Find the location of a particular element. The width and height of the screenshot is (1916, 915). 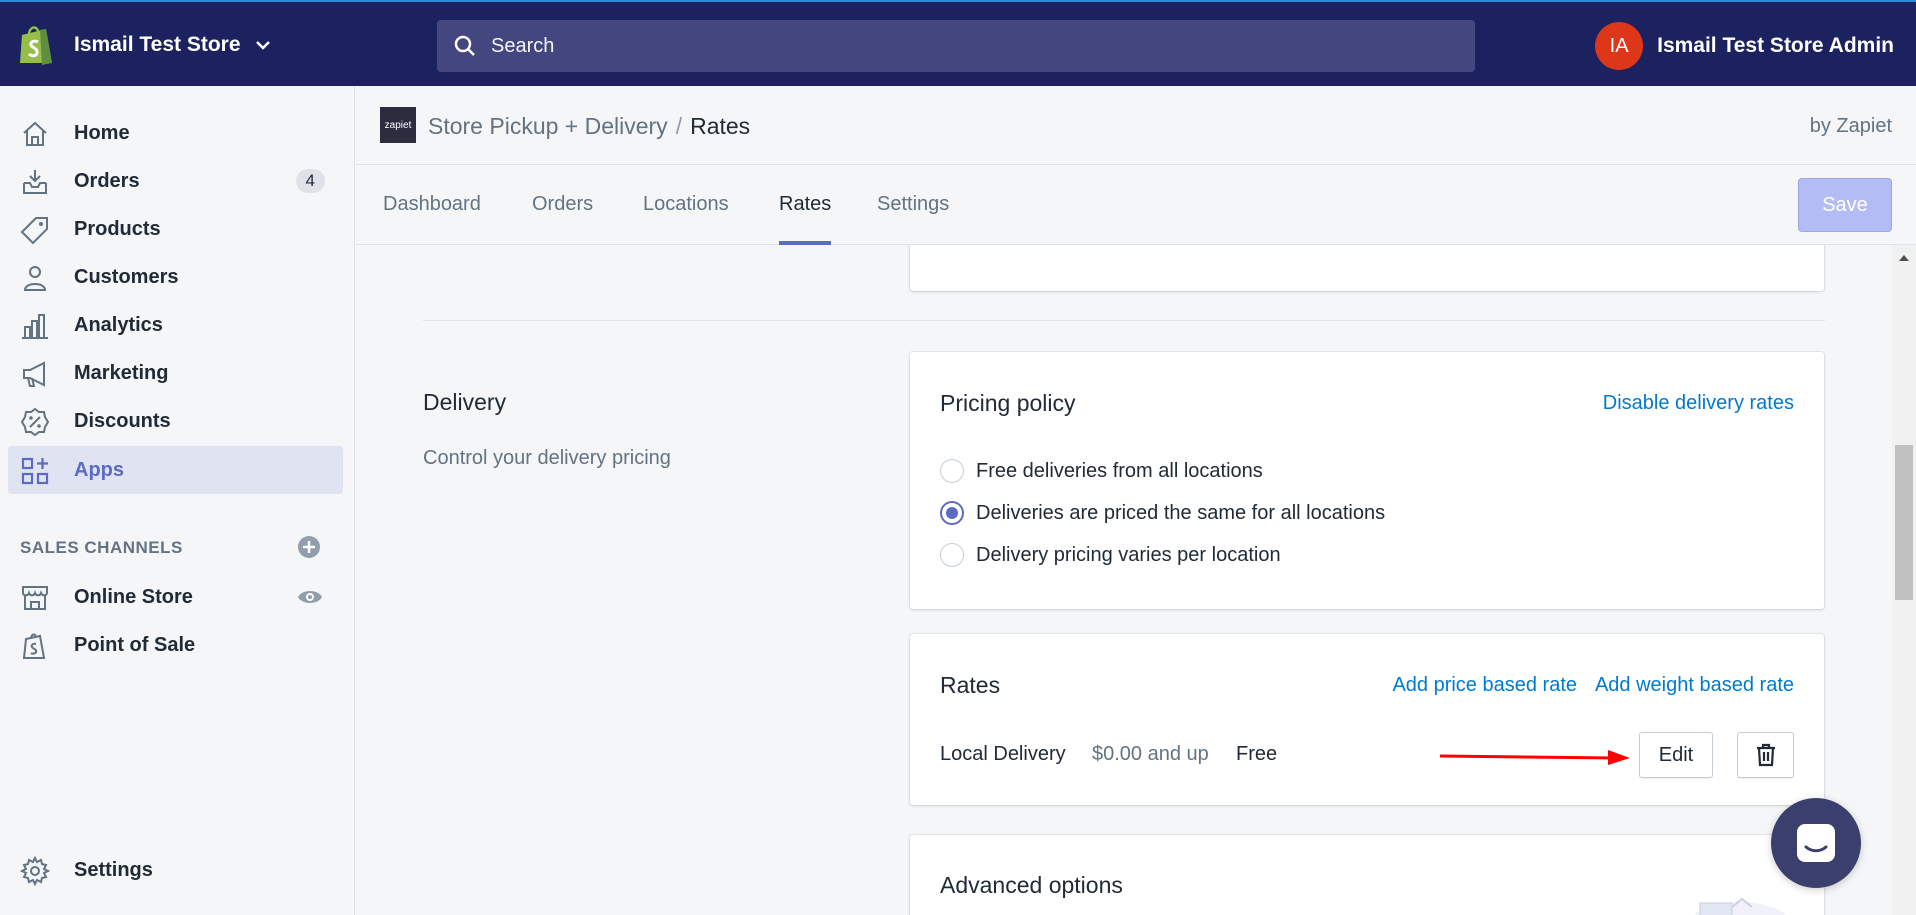

sidebar-item-label: Marketing is located at coordinates (121, 372).